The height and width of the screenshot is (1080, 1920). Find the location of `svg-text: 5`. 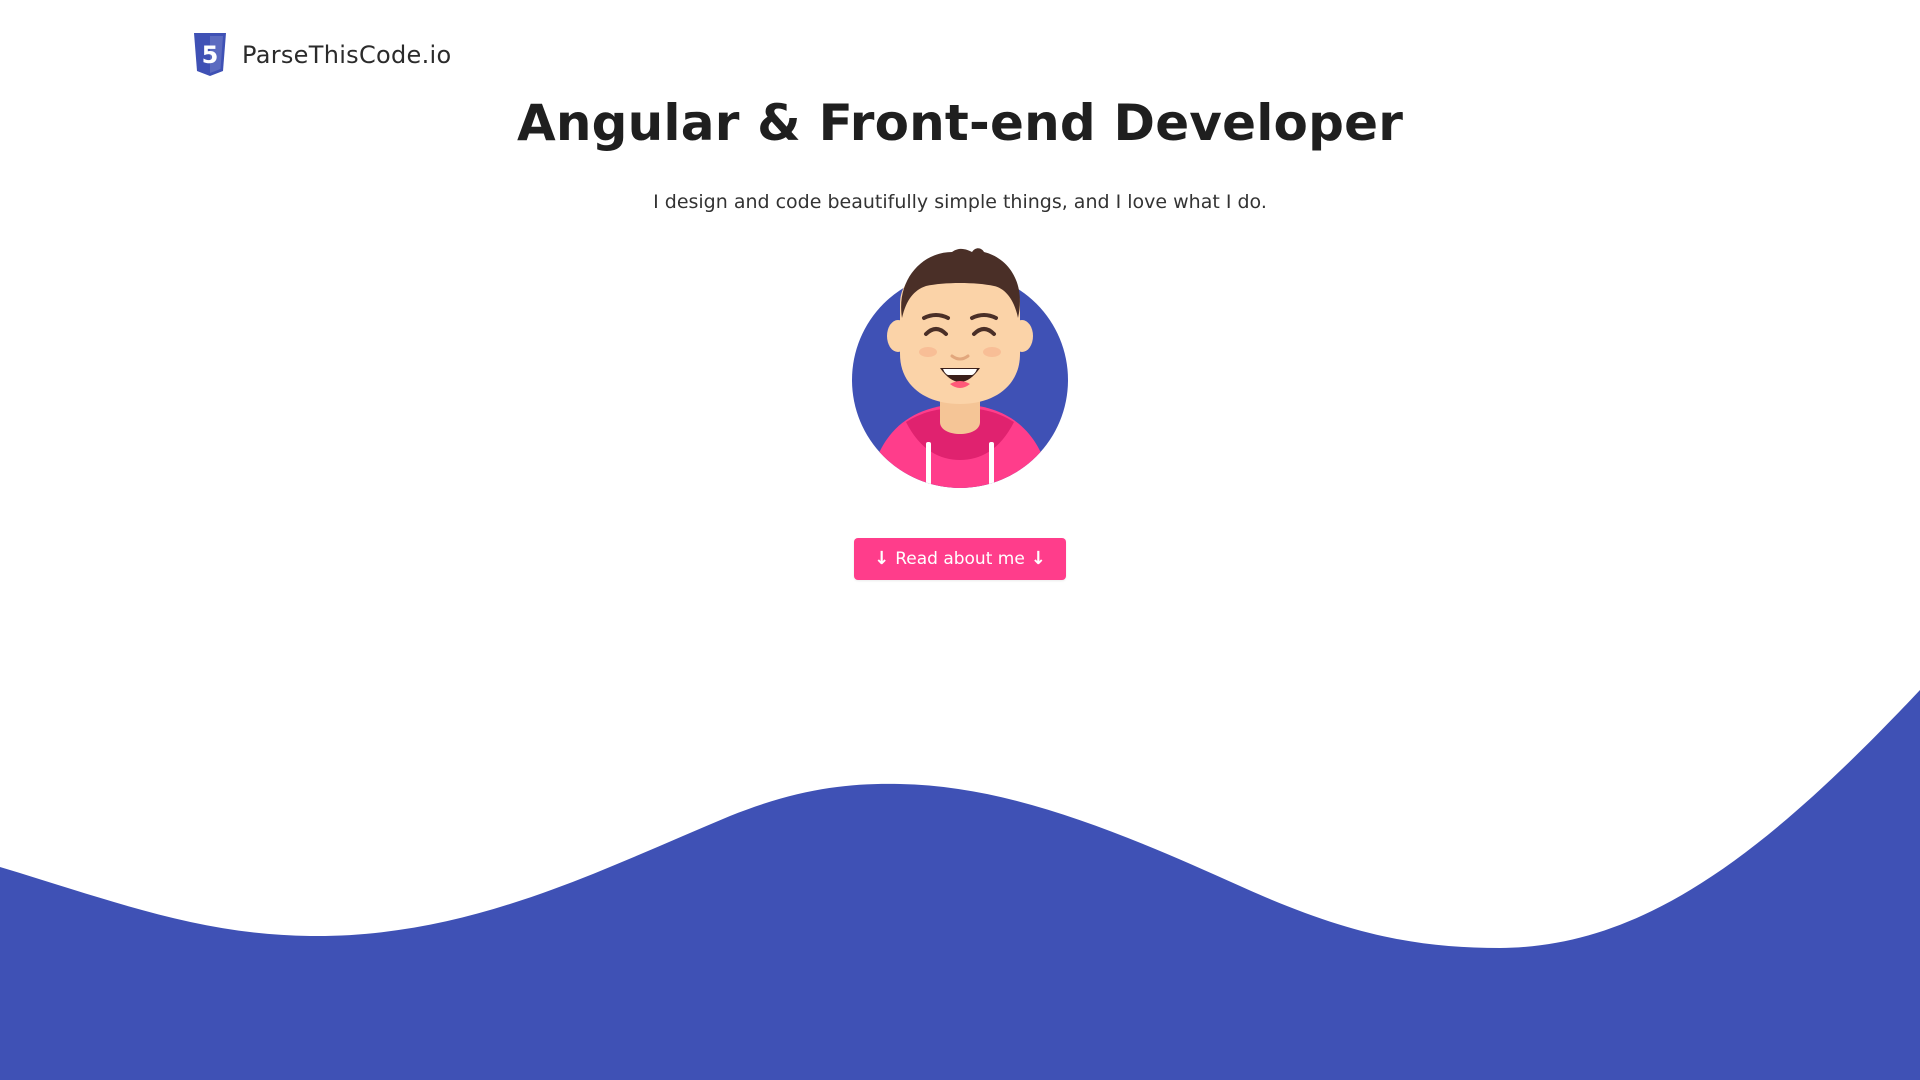

svg-text: 5 is located at coordinates (210, 55).